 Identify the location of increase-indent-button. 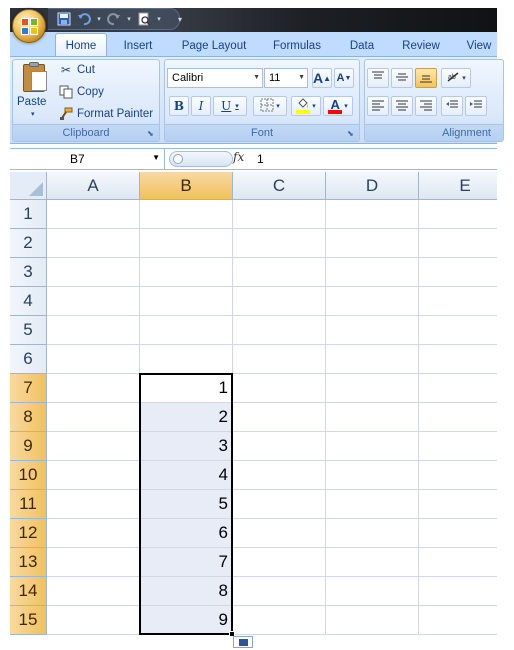
(476, 106).